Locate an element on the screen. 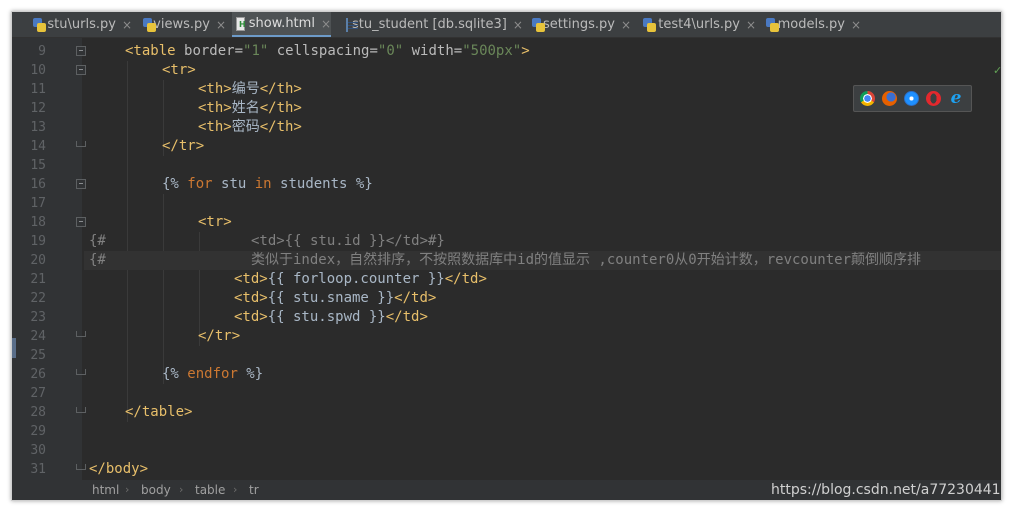 The width and height of the screenshot is (1015, 510). safari-icon is located at coordinates (911, 98).